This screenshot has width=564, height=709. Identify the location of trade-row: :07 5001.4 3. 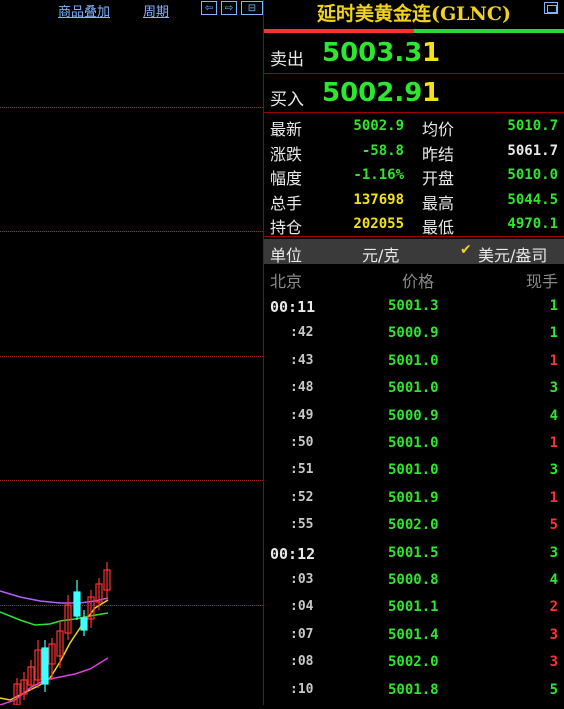
(414, 640).